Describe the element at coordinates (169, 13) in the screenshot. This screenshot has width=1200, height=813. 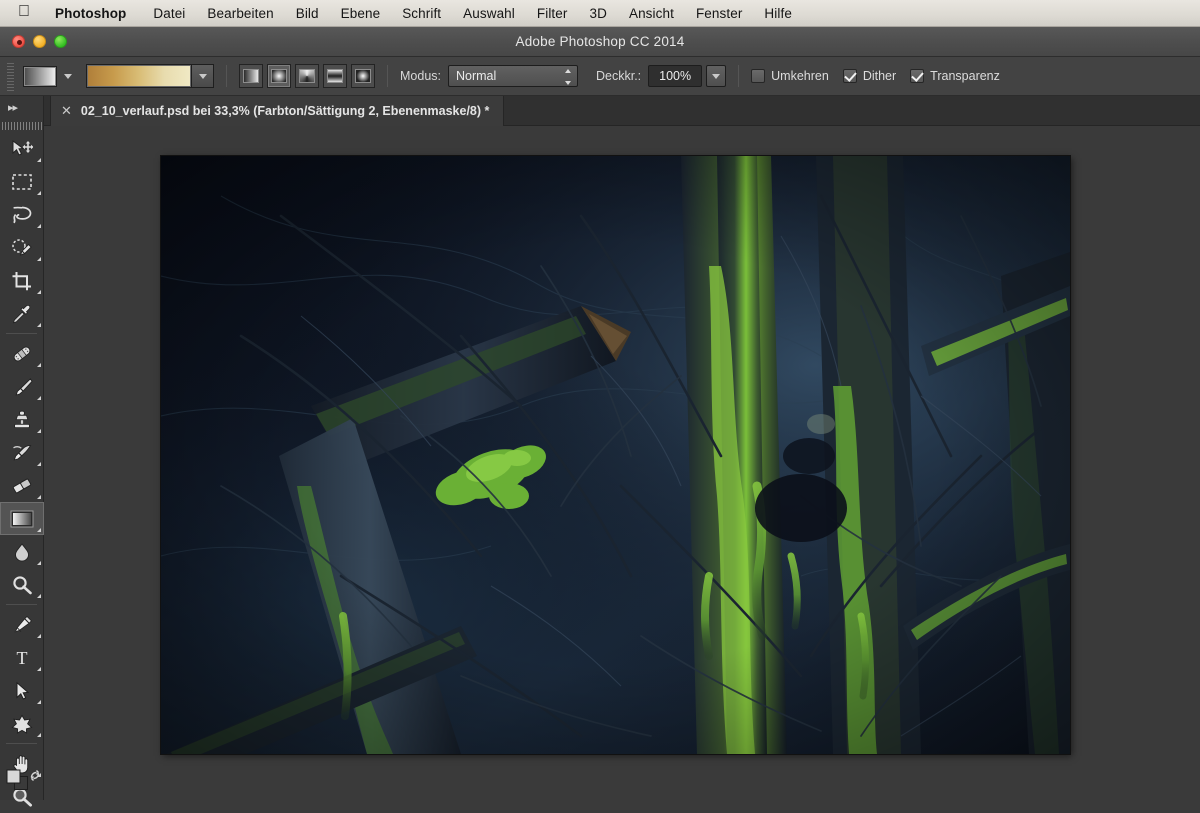
I see `menu-item-datei: Datei` at that location.